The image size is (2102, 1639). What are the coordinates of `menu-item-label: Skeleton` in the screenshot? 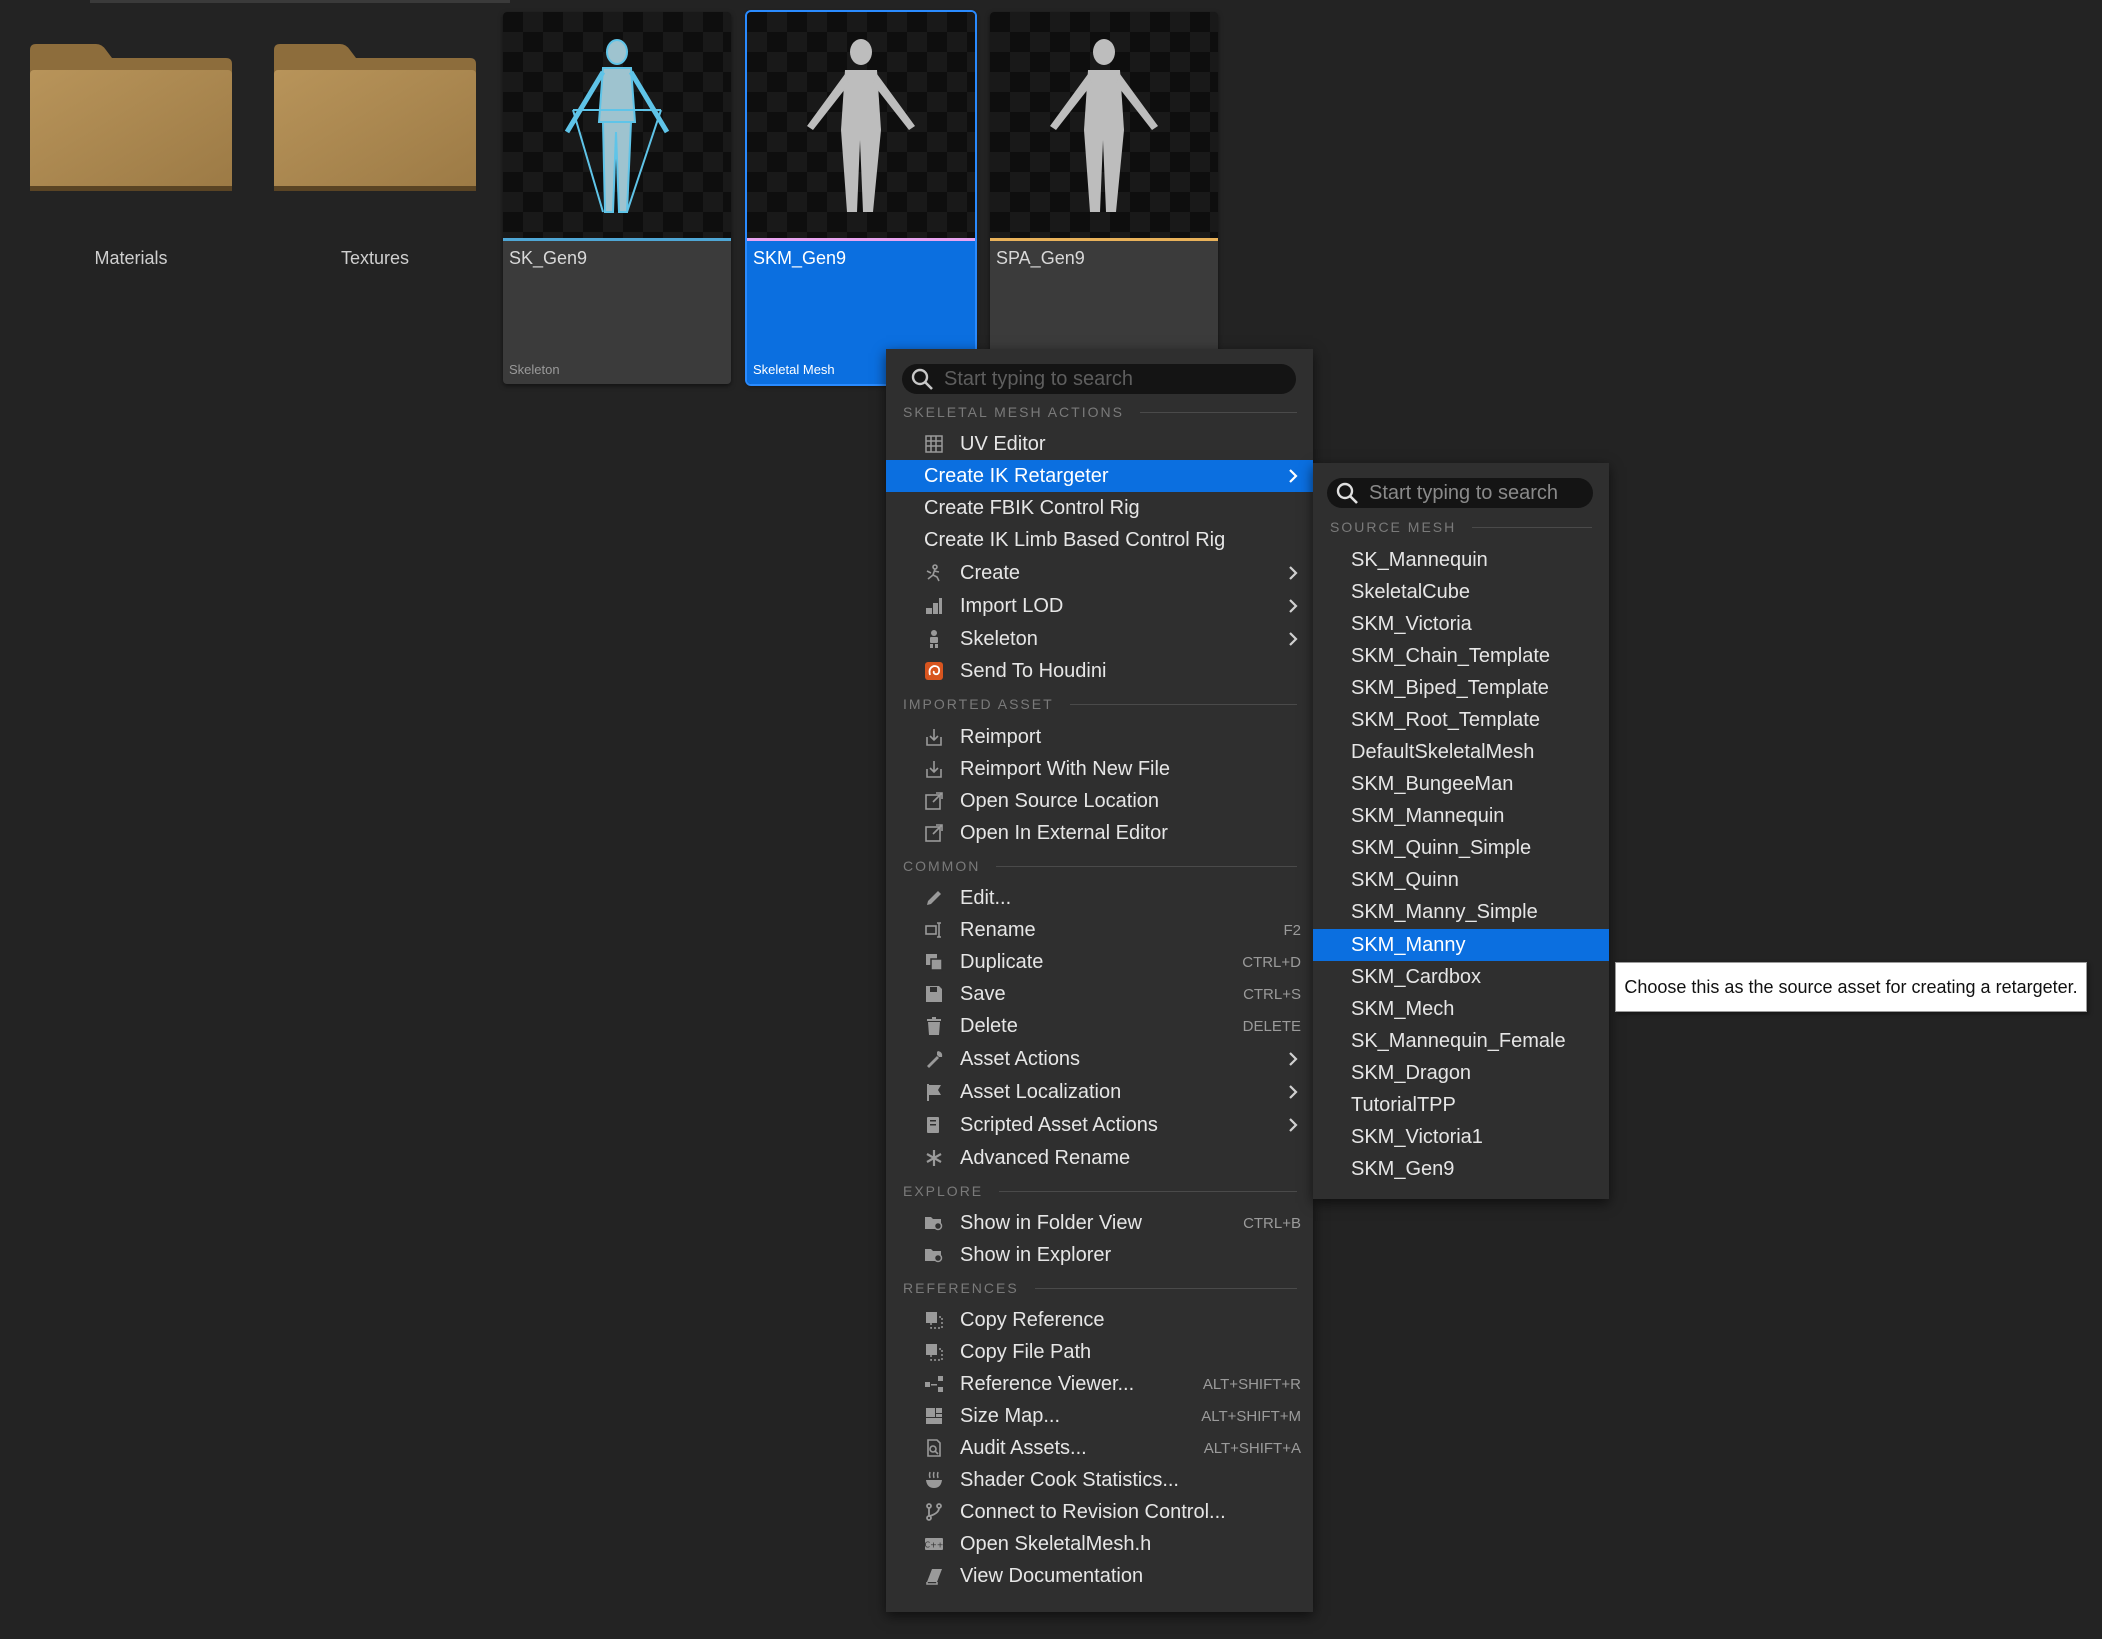 It's located at (999, 638).